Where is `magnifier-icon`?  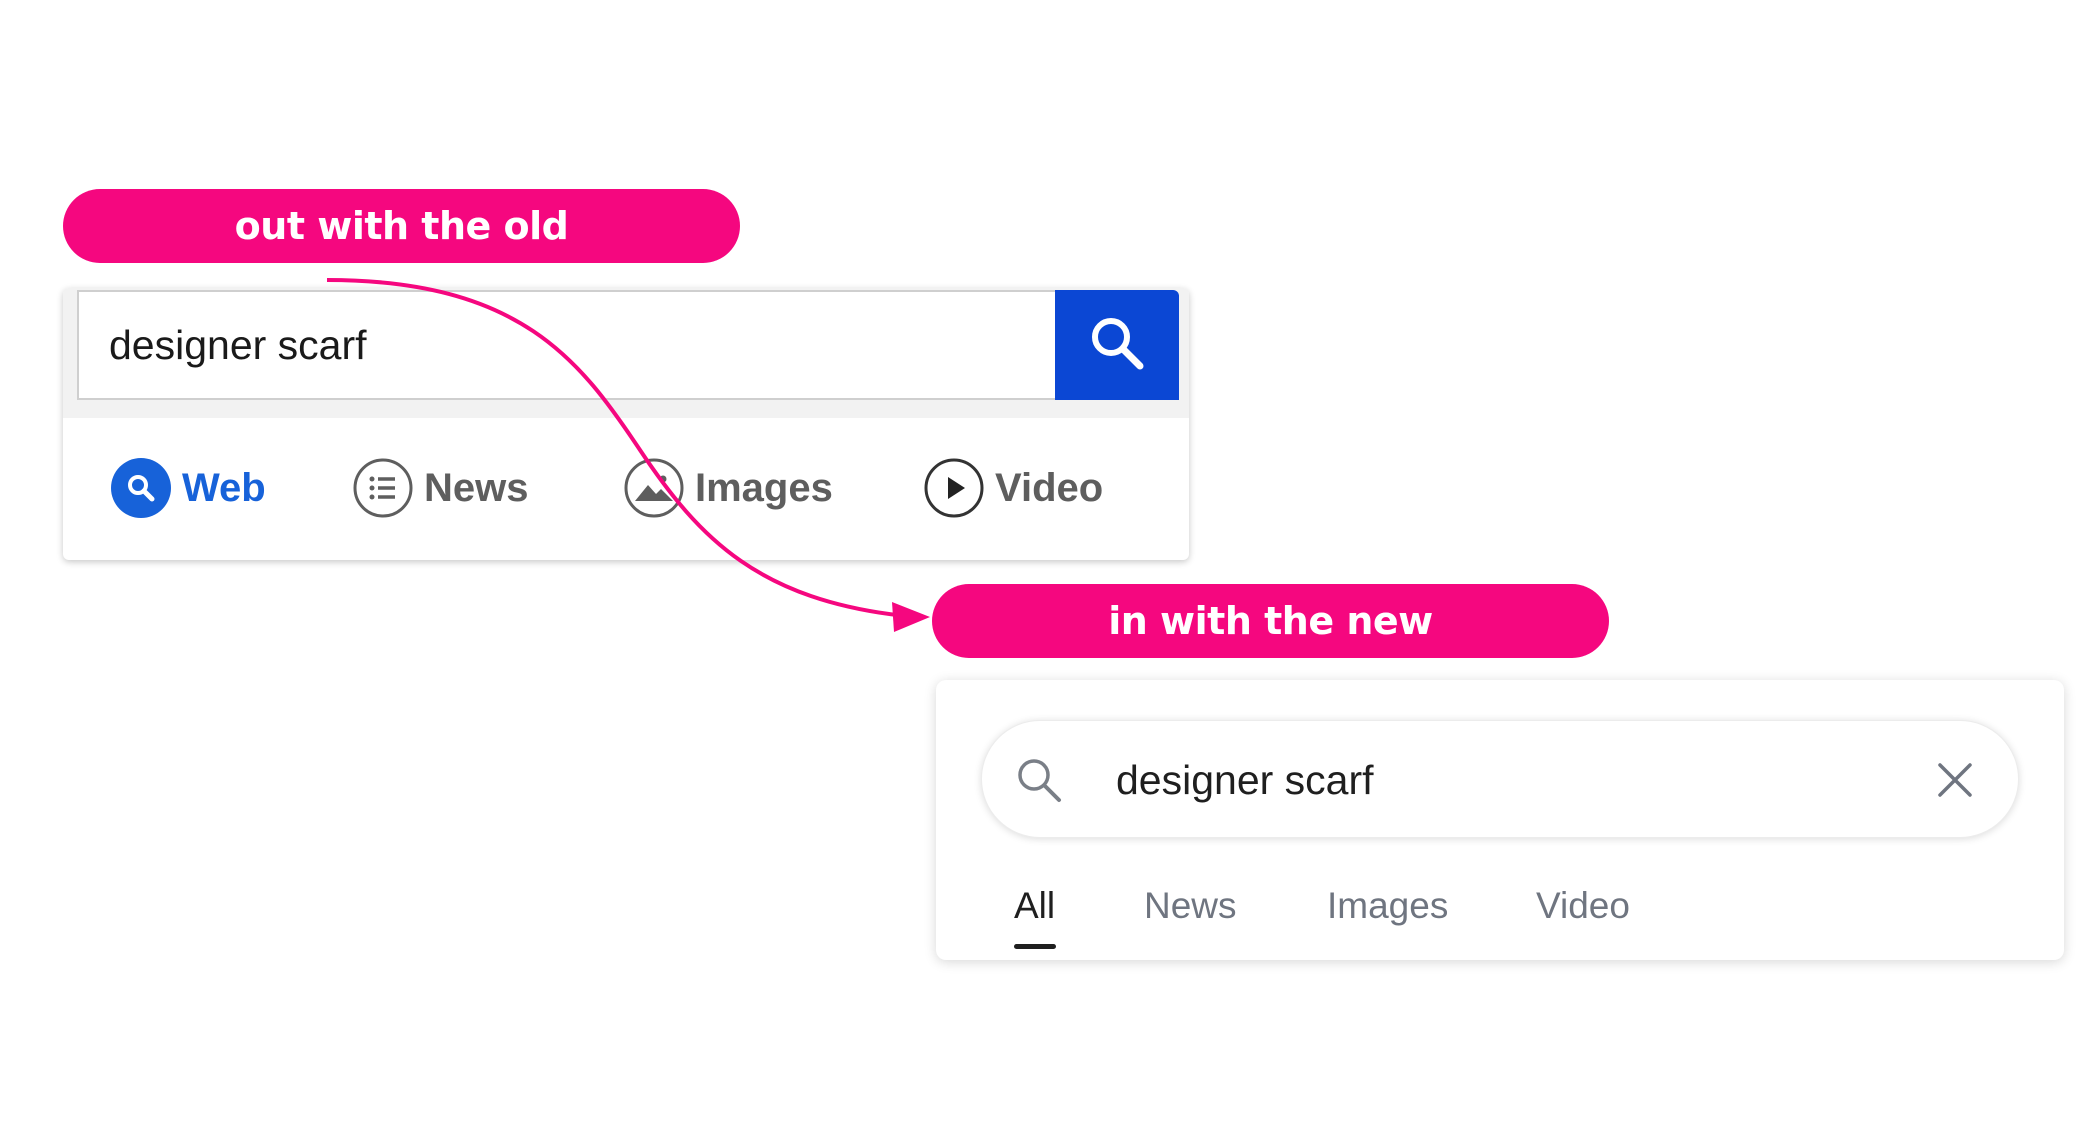
magnifier-icon is located at coordinates (1117, 345).